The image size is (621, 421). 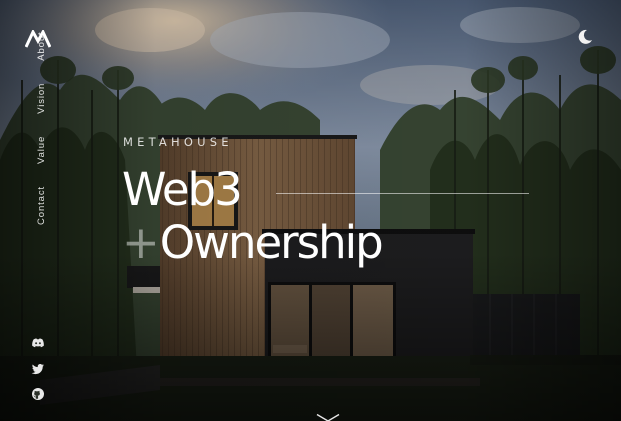 I want to click on moon-icon, so click(x=585, y=36).